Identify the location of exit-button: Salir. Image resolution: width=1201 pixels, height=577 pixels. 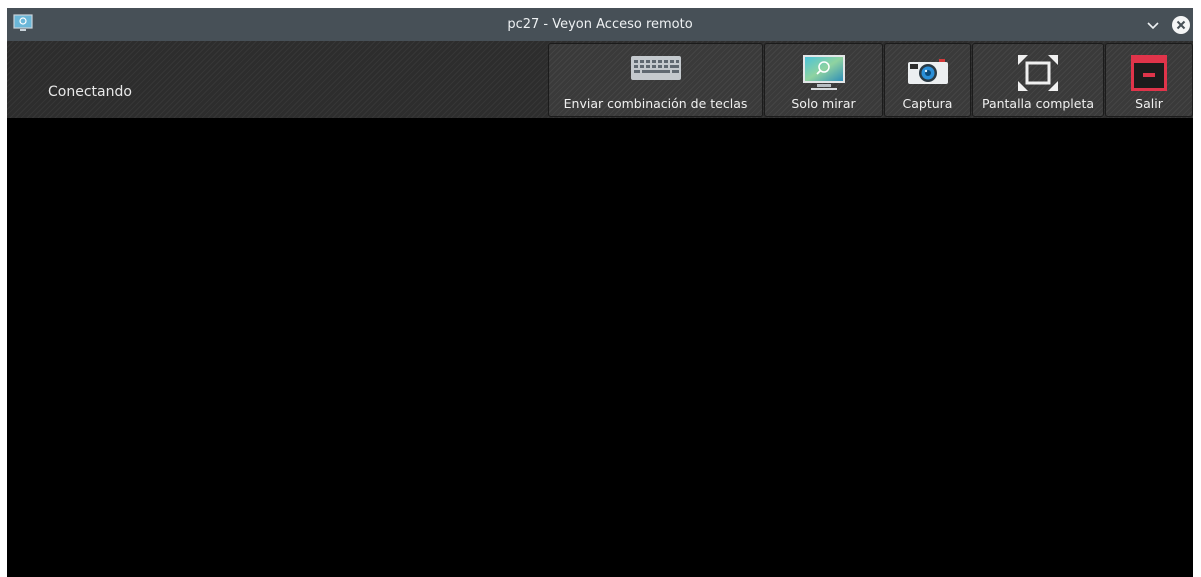
(1149, 80).